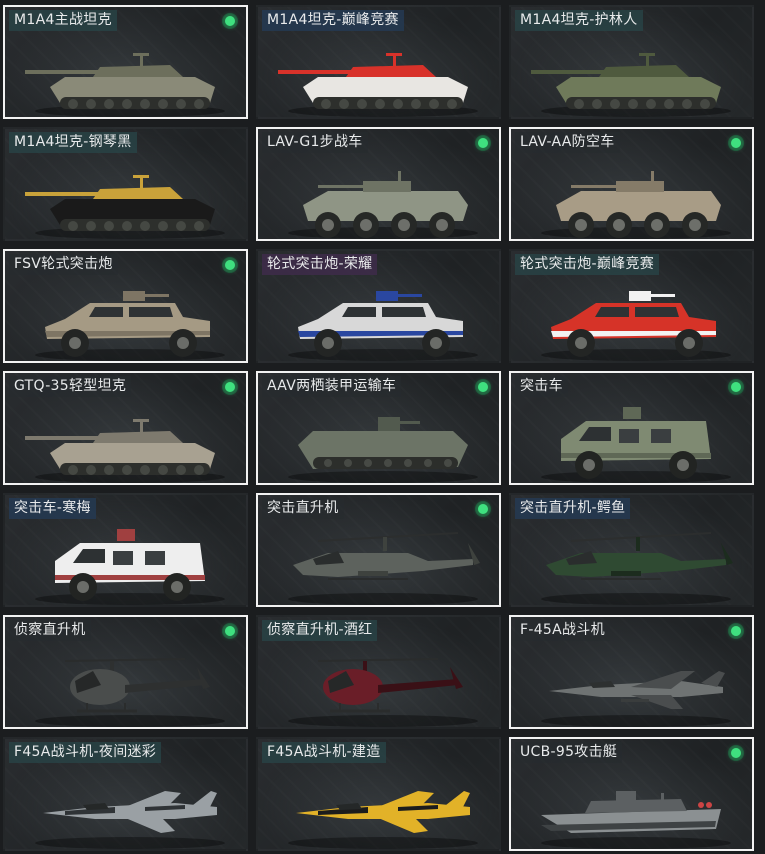  I want to click on vehicle-card: 突击直升机, so click(378, 550).